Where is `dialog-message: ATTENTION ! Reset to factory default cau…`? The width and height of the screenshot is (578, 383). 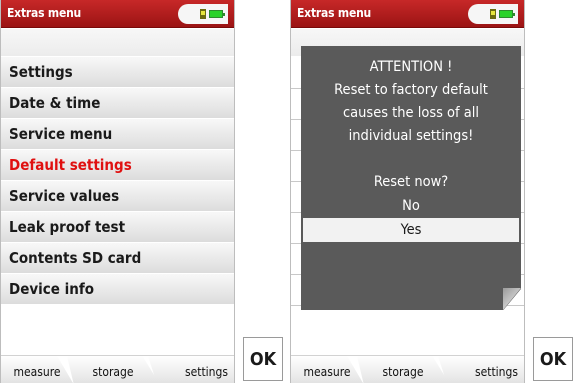 dialog-message: ATTENTION ! Reset to factory default cau… is located at coordinates (411, 120).